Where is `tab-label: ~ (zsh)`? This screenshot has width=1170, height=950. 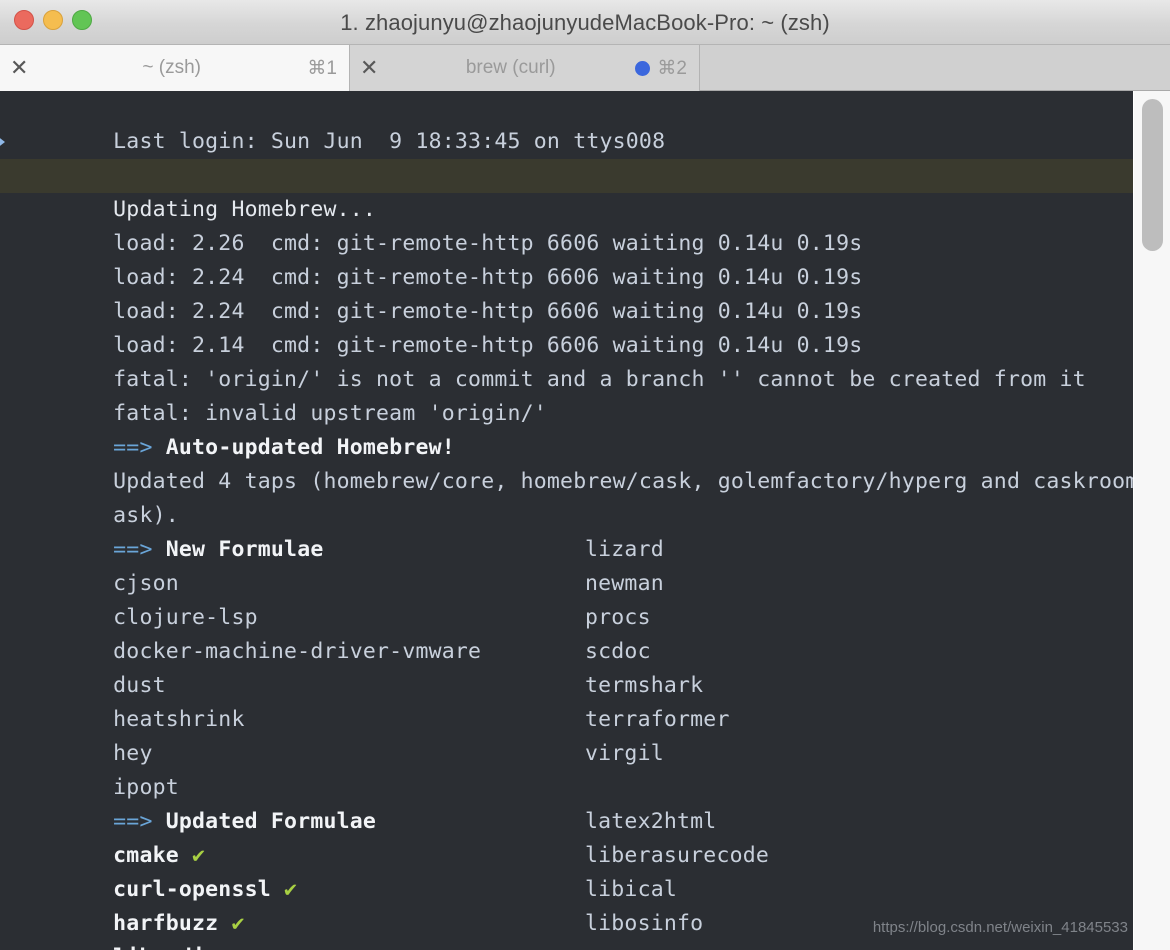
tab-label: ~ (zsh) is located at coordinates (172, 67).